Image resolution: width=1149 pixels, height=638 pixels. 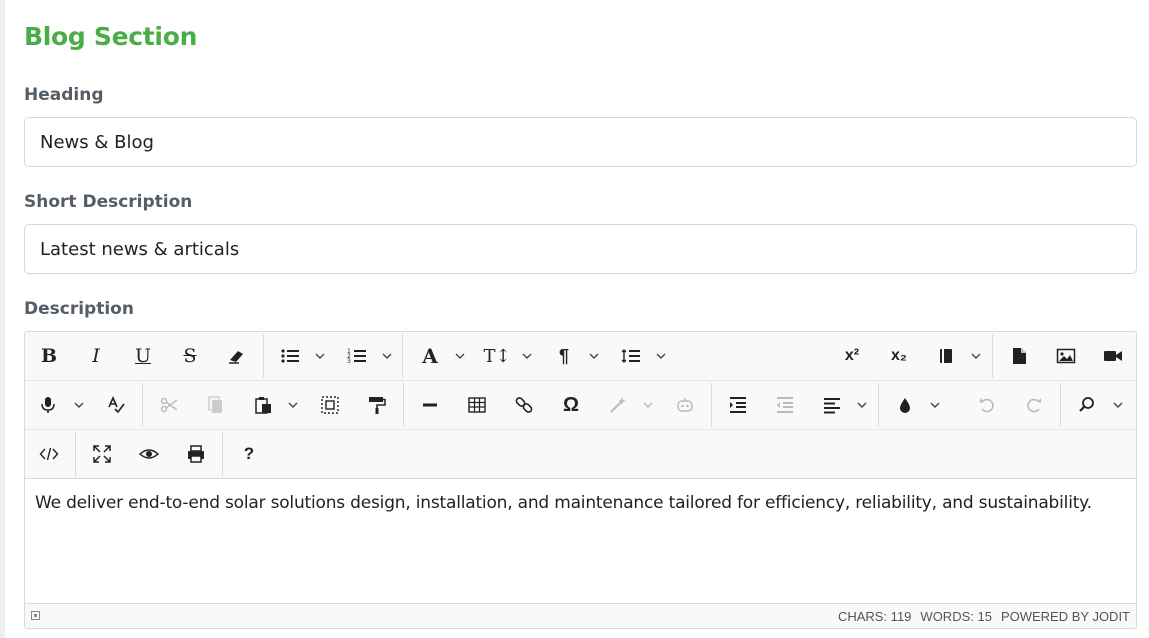 What do you see at coordinates (1118, 405) in the screenshot?
I see `search-dropdown` at bounding box center [1118, 405].